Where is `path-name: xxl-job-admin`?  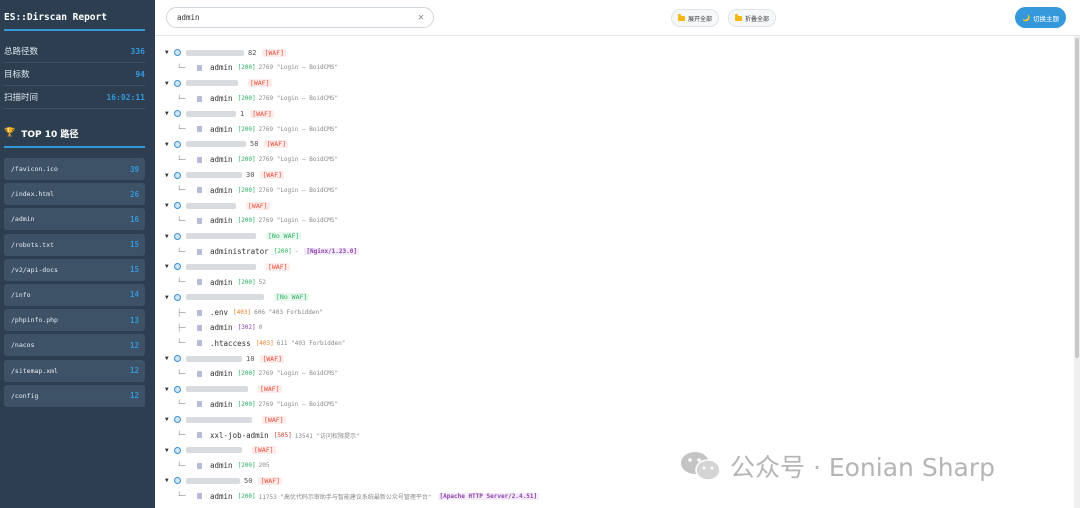 path-name: xxl-job-admin is located at coordinates (239, 435).